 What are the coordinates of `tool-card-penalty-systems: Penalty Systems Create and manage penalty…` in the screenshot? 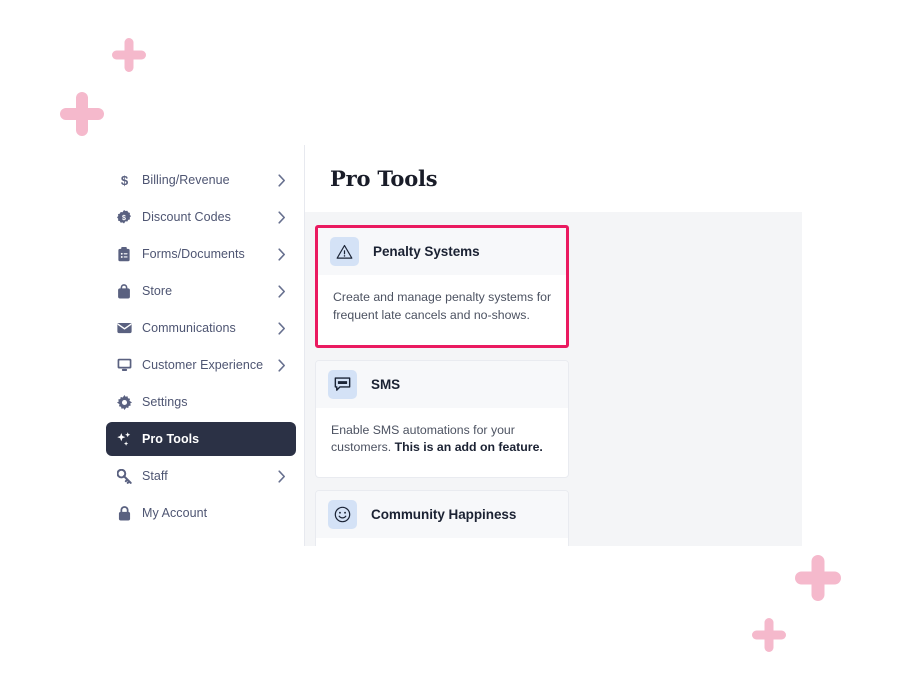 It's located at (442, 286).